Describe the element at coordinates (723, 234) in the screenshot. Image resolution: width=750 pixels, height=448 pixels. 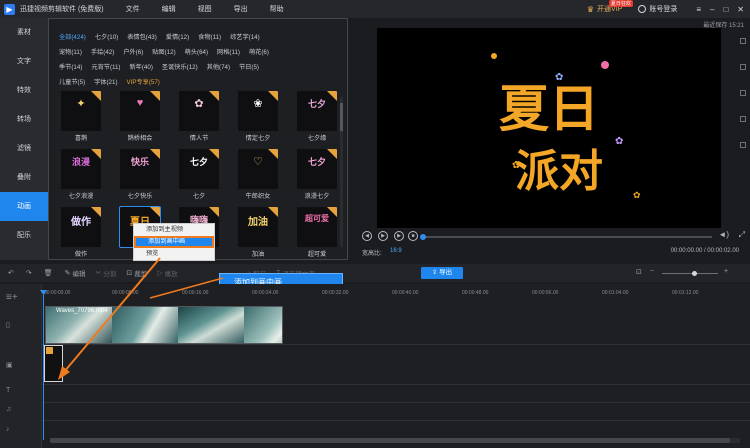
I see `volume-icon: ◄)` at that location.